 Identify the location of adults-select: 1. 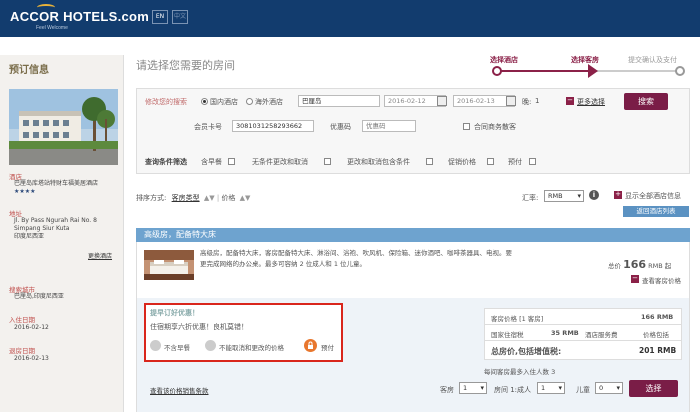
(551, 388).